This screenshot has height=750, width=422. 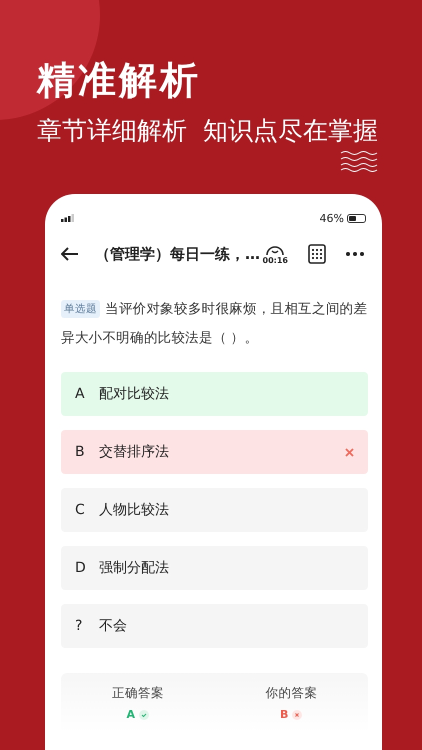 What do you see at coordinates (70, 254) in the screenshot?
I see `back-button` at bounding box center [70, 254].